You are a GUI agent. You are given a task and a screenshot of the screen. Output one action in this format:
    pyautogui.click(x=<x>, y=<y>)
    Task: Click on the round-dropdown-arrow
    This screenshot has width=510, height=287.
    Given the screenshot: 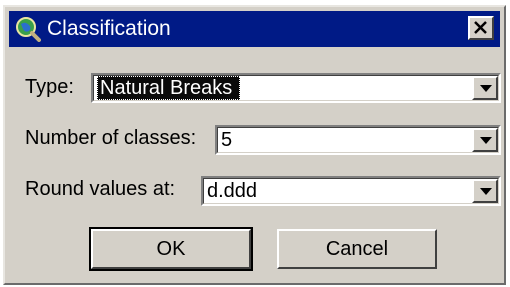 What is the action you would take?
    pyautogui.click(x=485, y=191)
    